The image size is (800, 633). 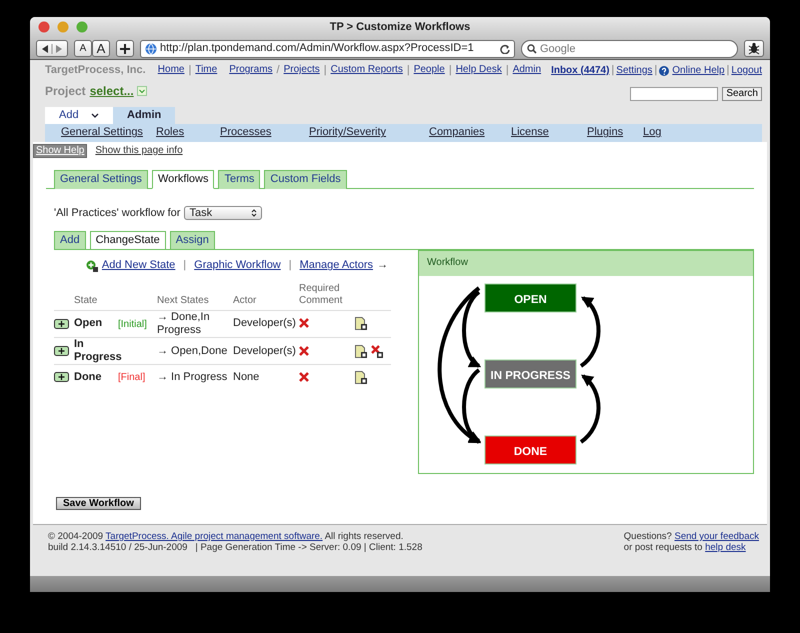 I want to click on state-label: DONE, so click(x=531, y=452).